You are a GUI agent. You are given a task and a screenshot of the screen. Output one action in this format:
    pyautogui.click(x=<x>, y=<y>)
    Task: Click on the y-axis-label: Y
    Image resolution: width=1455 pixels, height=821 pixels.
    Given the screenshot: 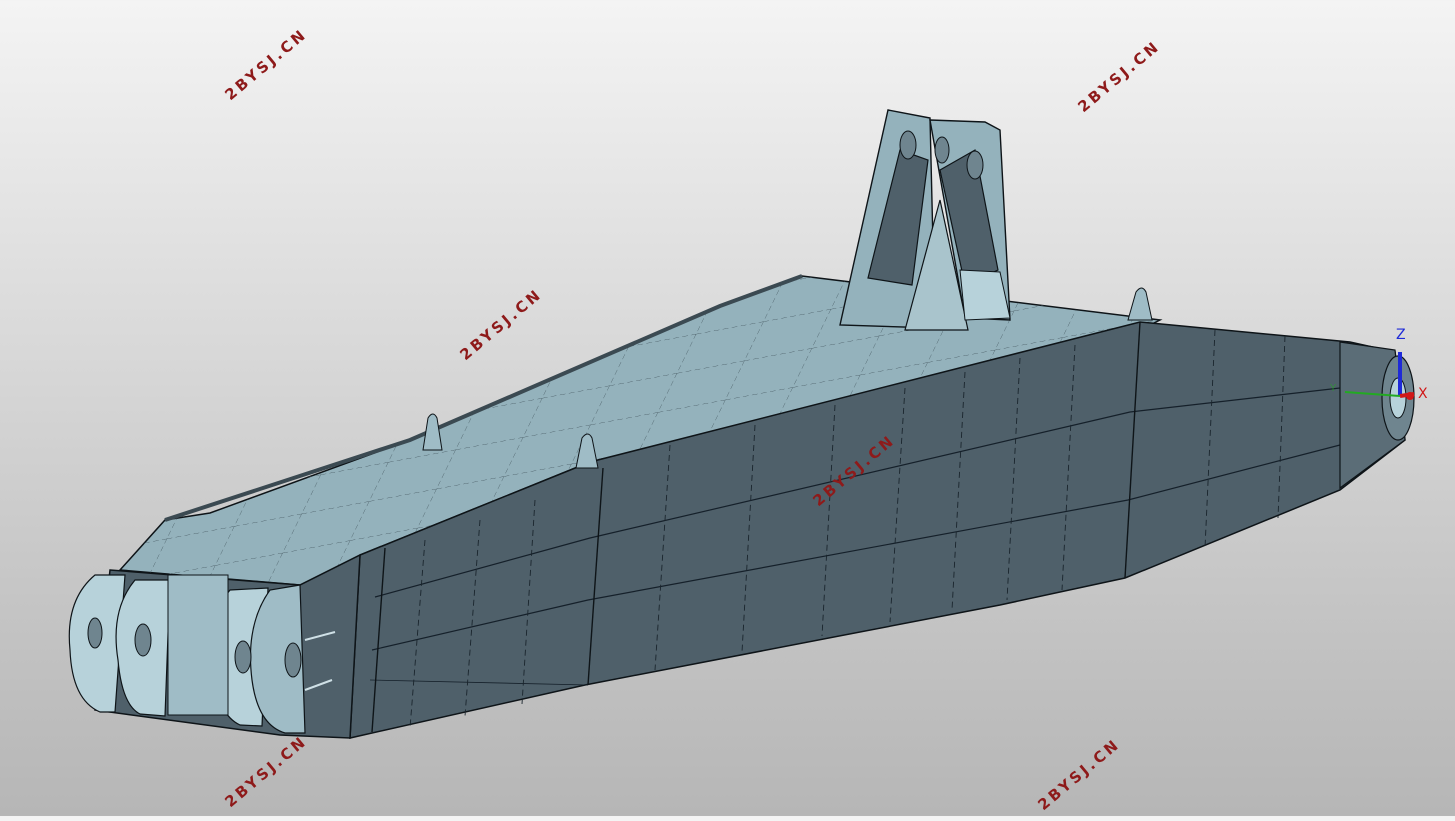 What is the action you would take?
    pyautogui.click(x=1333, y=388)
    